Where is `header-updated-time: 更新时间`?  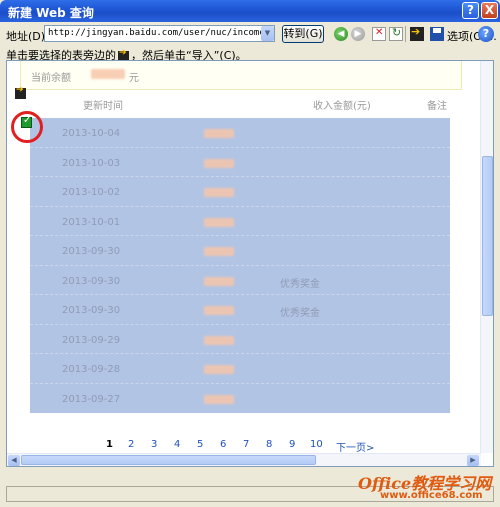
header-updated-time: 更新时间 is located at coordinates (103, 106).